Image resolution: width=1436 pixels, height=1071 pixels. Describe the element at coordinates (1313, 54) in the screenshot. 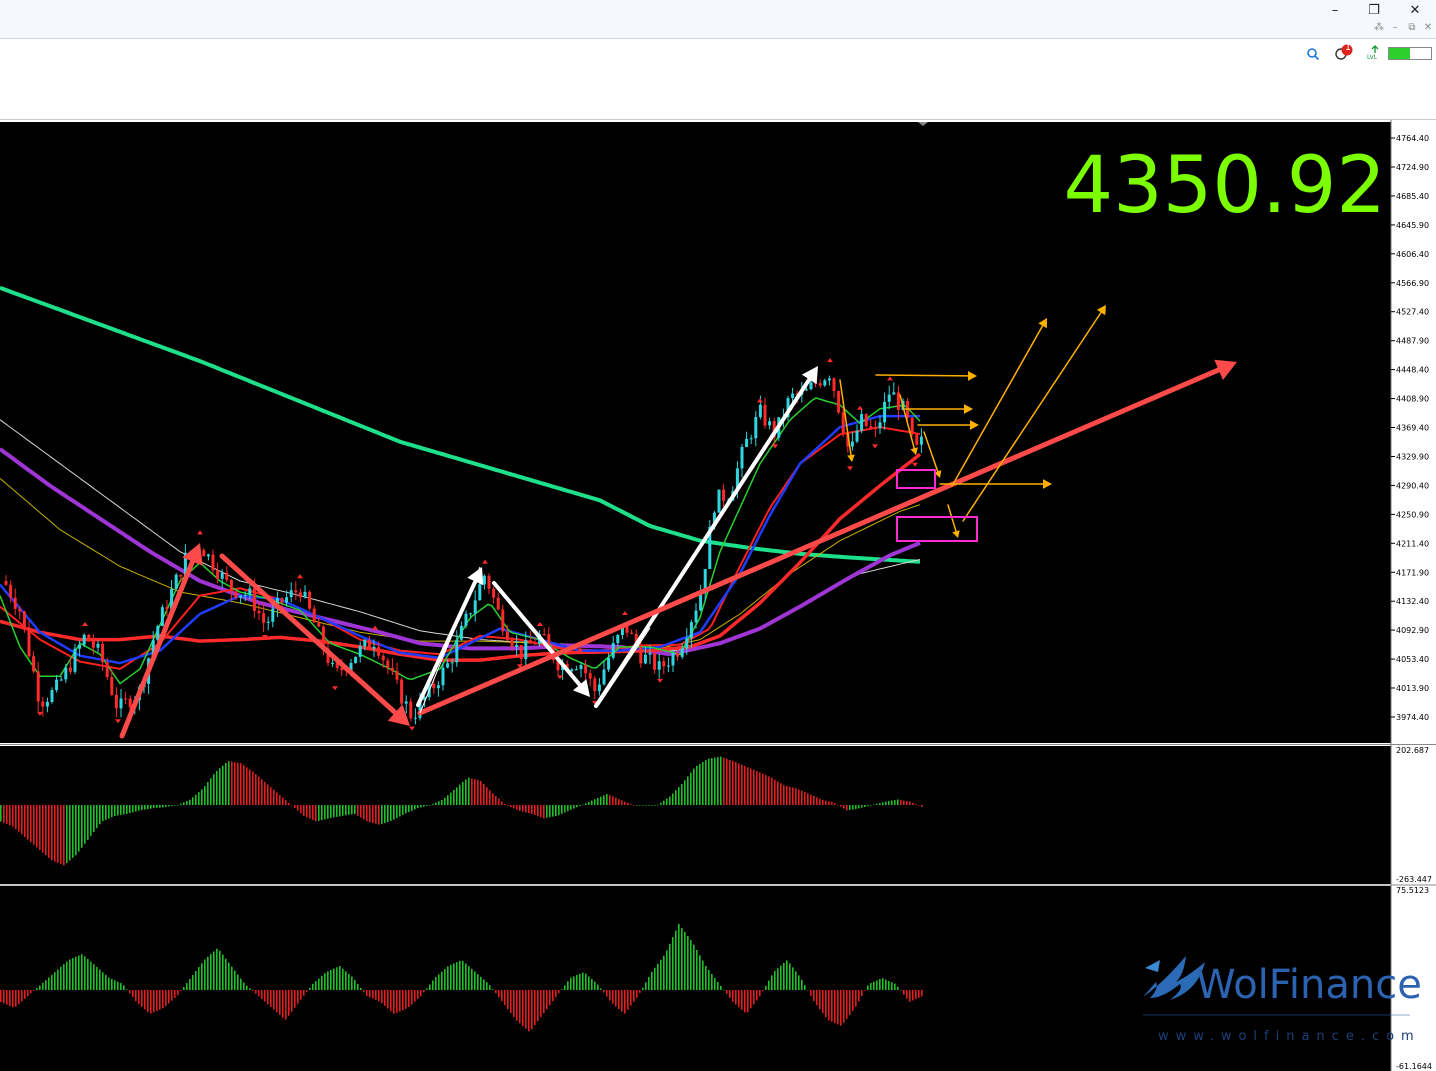

I see `search-icon` at that location.